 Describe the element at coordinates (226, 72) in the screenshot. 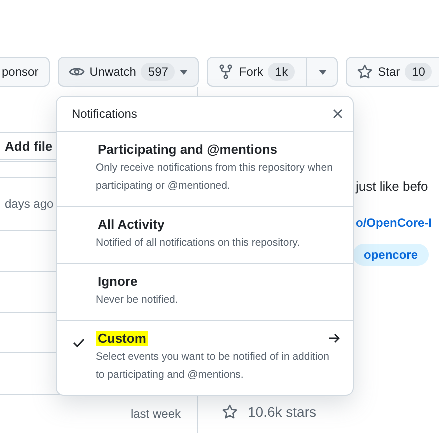

I see `fork-icon` at that location.